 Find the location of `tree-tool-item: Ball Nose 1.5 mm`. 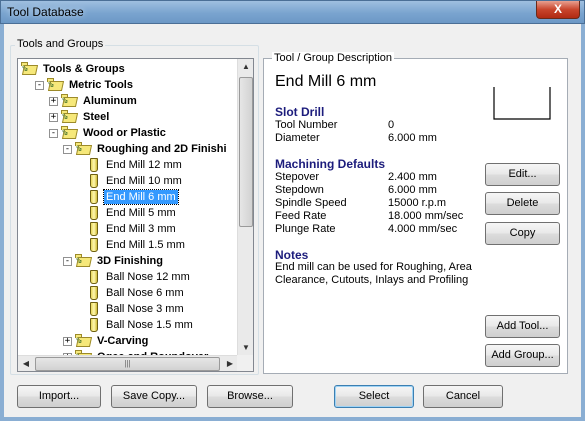

tree-tool-item: Ball Nose 1.5 mm is located at coordinates (136, 325).